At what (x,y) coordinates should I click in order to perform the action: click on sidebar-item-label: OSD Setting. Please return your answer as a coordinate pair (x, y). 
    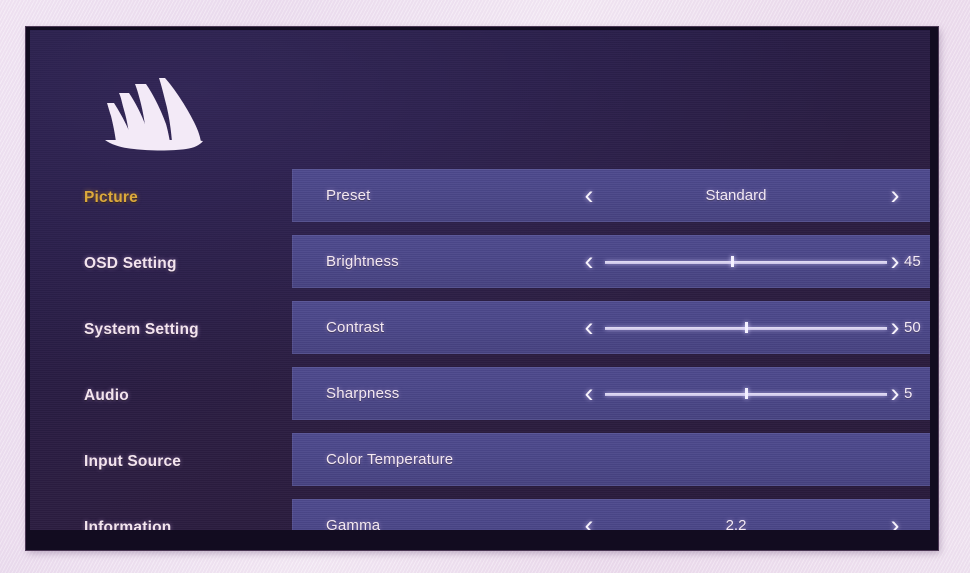
    Looking at the image, I should click on (130, 263).